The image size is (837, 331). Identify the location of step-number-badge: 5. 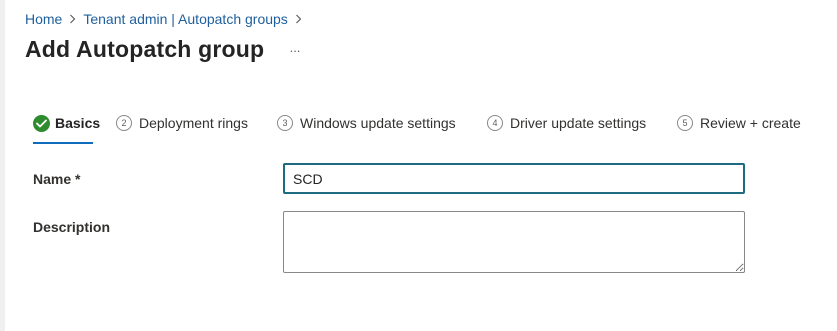
(685, 123).